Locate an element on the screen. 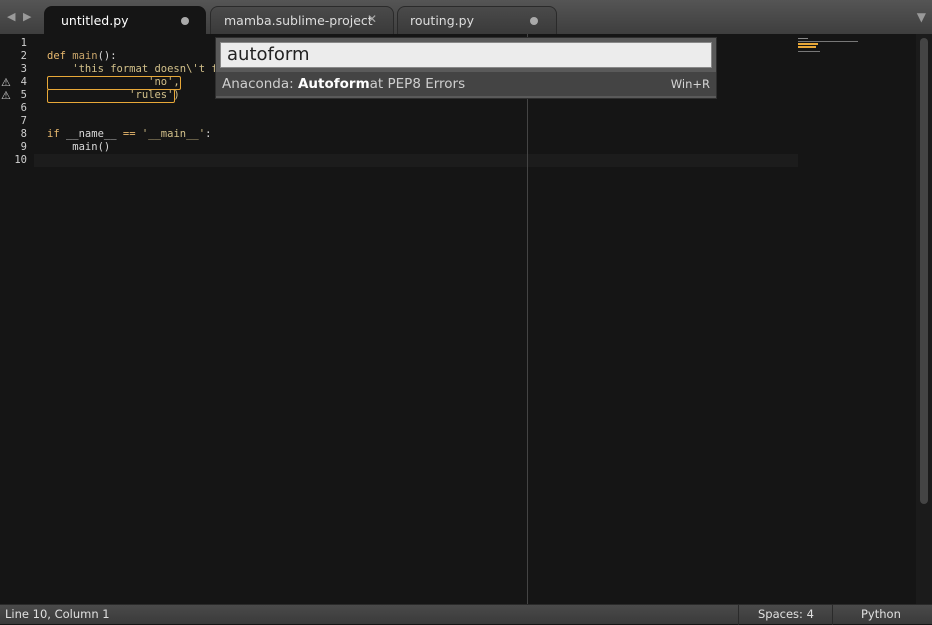 The height and width of the screenshot is (625, 932). line-number: 6 is located at coordinates (23, 108).